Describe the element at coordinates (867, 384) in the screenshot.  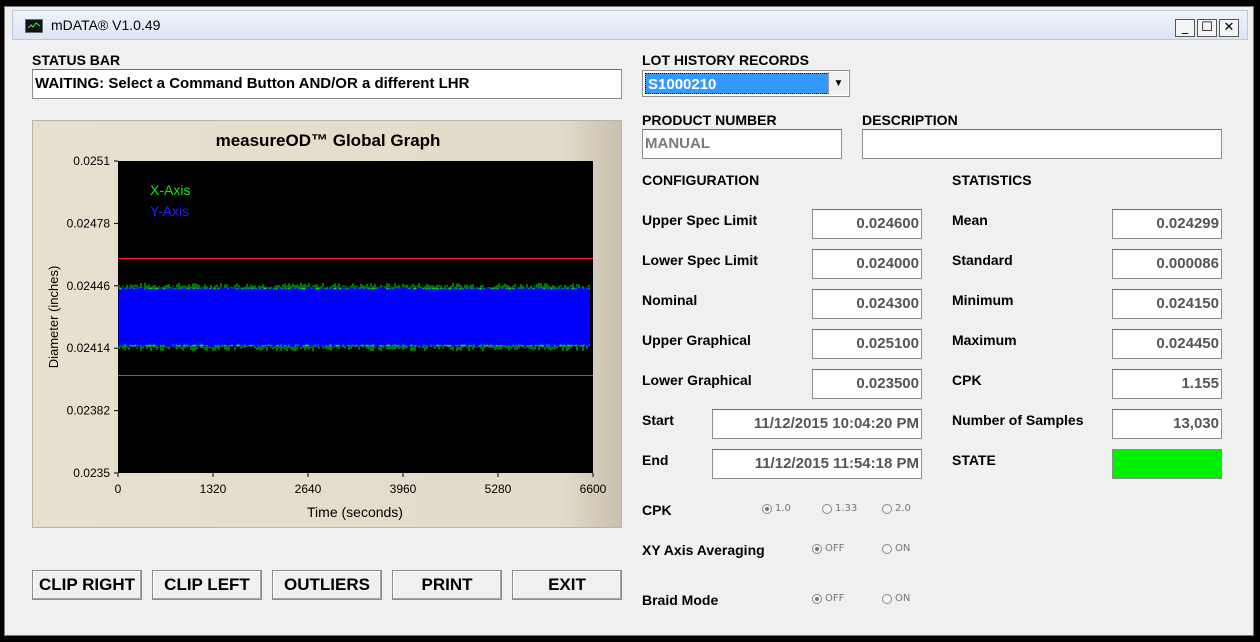
I see `lower-graphical-field: 0.023500` at that location.